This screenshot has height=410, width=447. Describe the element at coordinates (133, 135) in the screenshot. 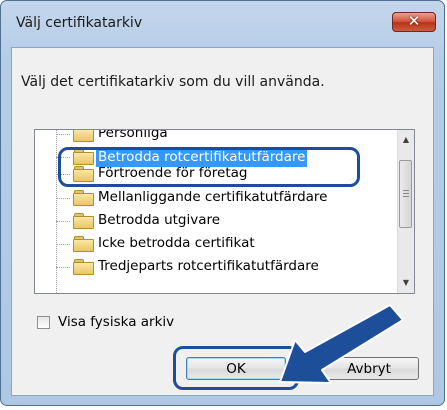

I see `tree-item-label: Personliga` at that location.